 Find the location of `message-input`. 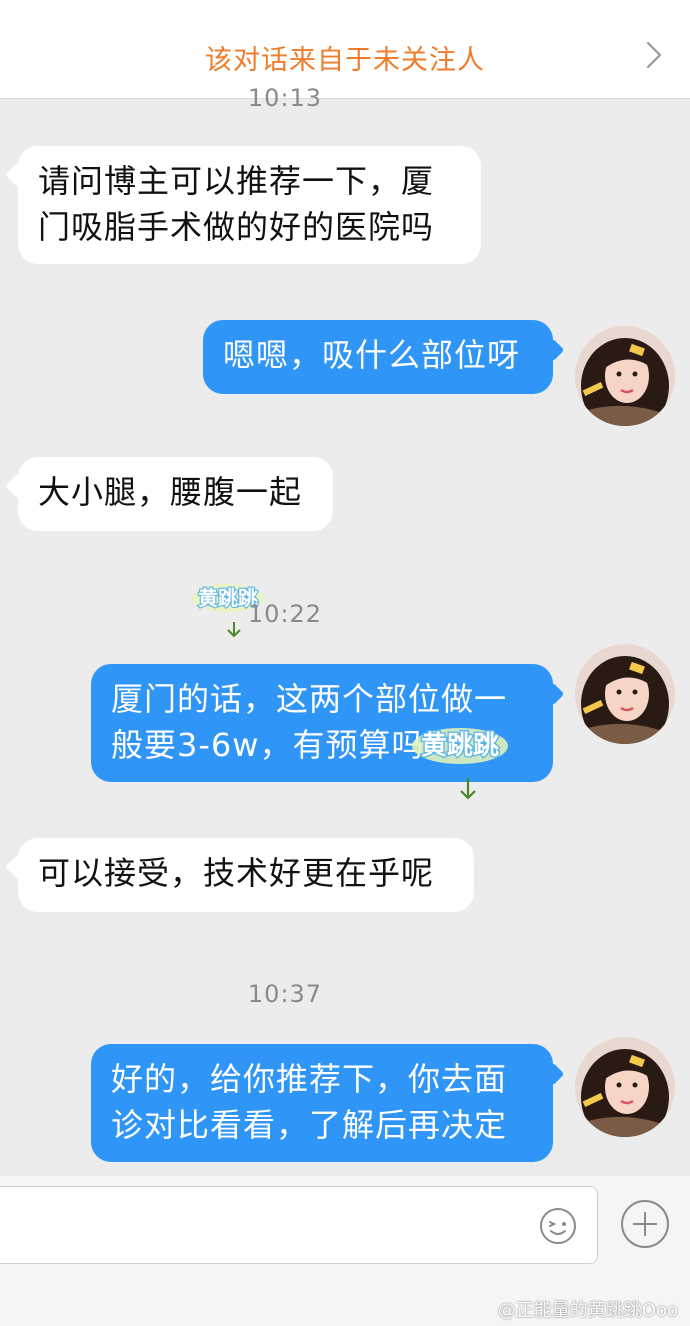

message-input is located at coordinates (299, 1225).